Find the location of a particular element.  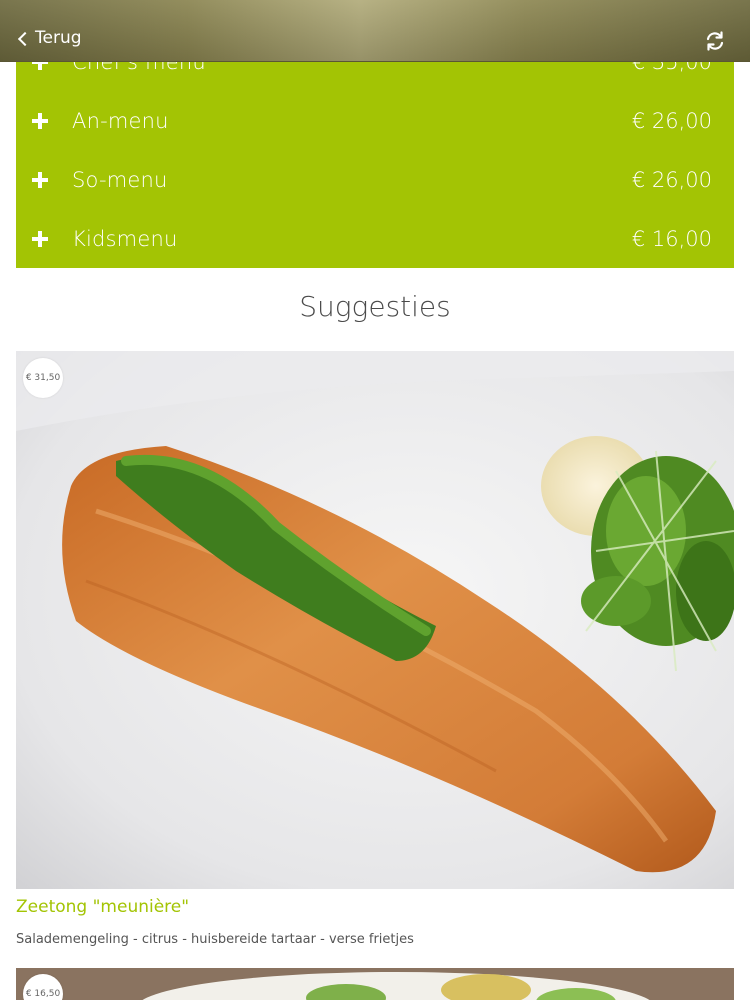

back-label: Terug is located at coordinates (58, 38).